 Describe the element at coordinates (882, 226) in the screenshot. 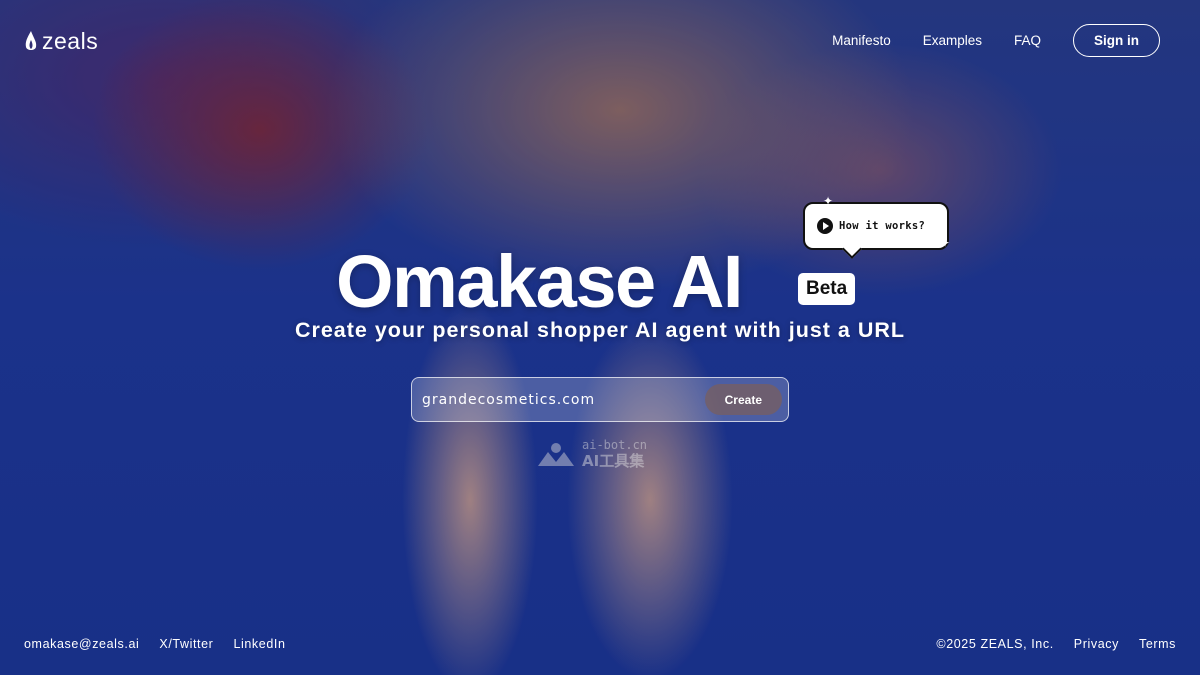

I see `how-it-works-label: How it works?` at that location.